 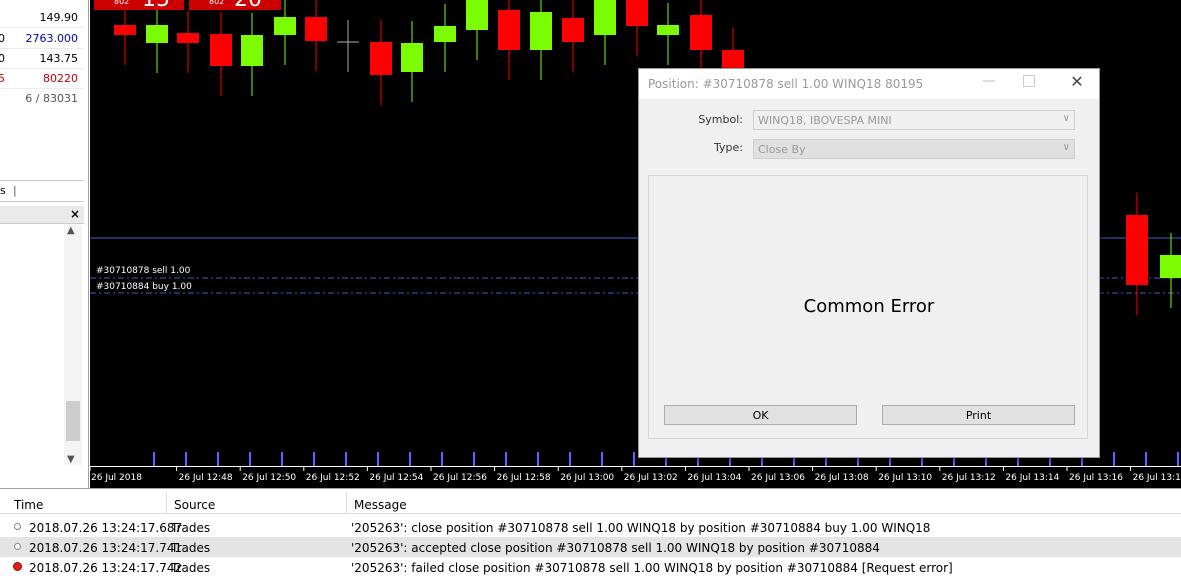 What do you see at coordinates (42, 79) in the screenshot?
I see `quote-row: 5 80220` at bounding box center [42, 79].